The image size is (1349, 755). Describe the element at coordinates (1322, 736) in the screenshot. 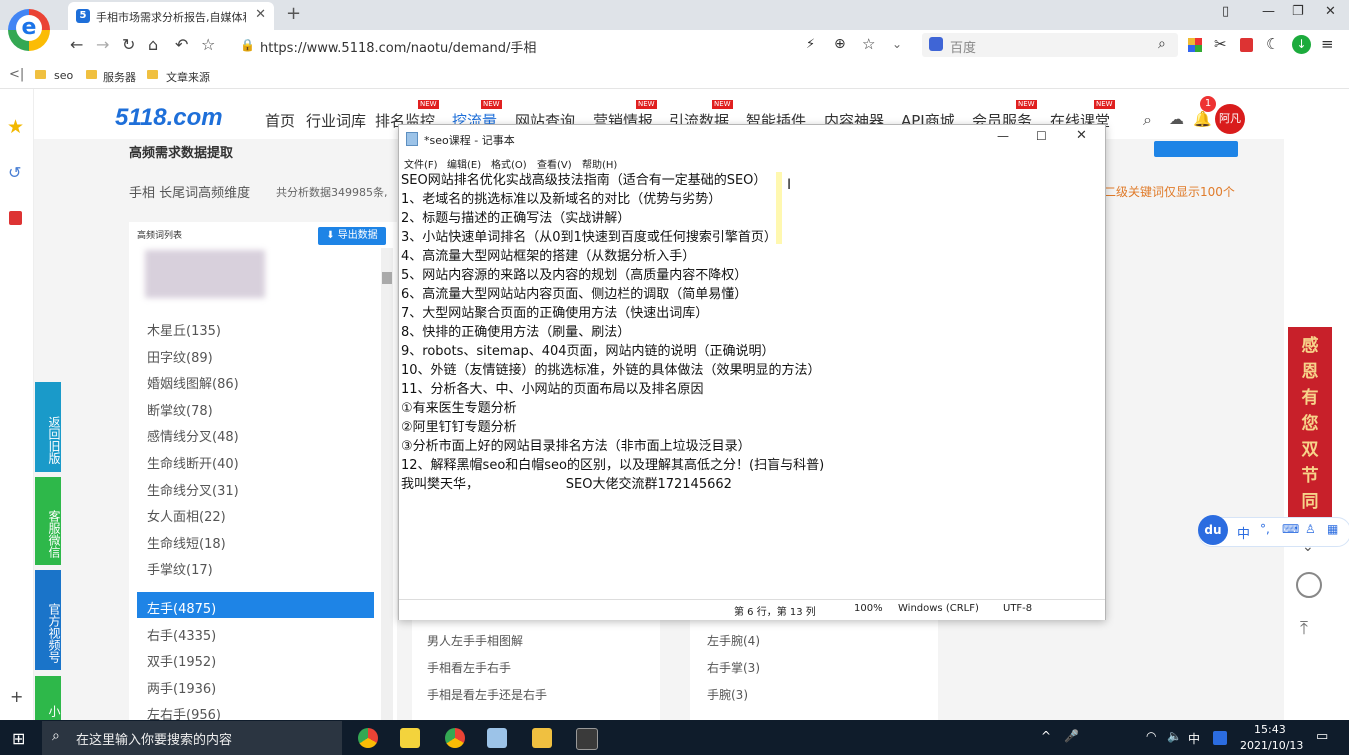

I see `notification-center-icon: ▭` at that location.